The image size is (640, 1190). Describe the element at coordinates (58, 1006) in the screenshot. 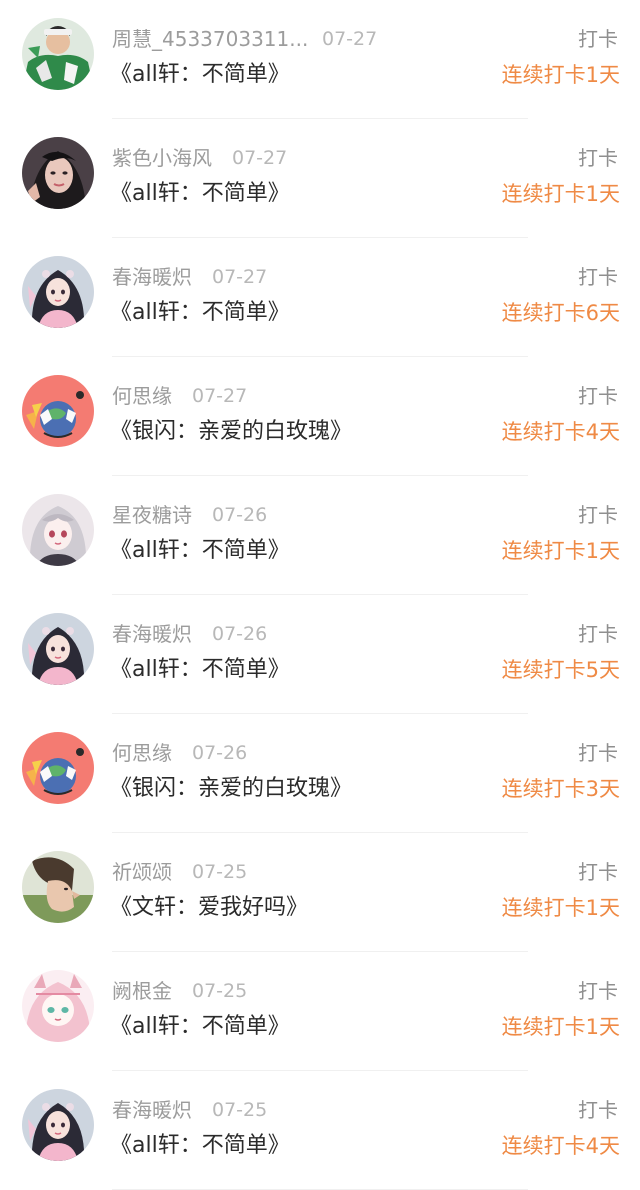

I see `avatar-anime-girl-cat-ears` at that location.